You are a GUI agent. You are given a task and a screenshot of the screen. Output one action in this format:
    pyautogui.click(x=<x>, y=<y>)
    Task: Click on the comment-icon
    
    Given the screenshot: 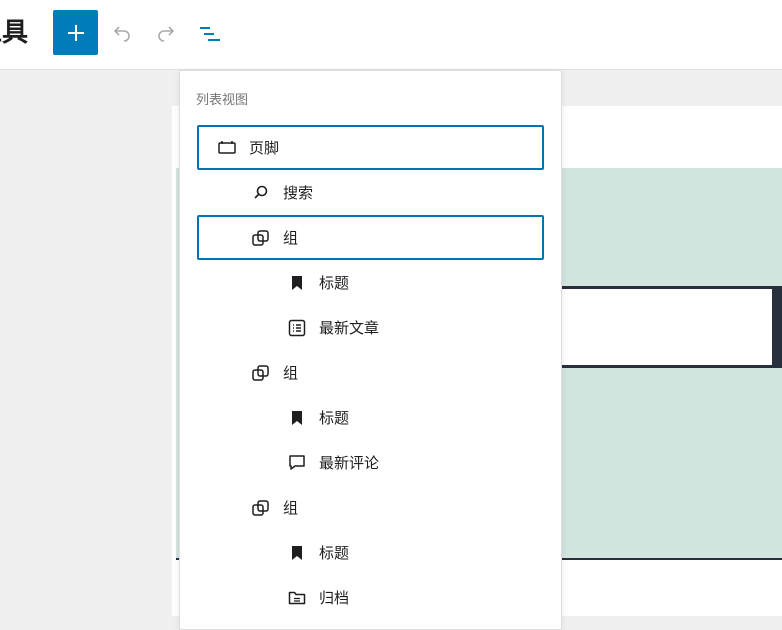 What is the action you would take?
    pyautogui.click(x=297, y=463)
    